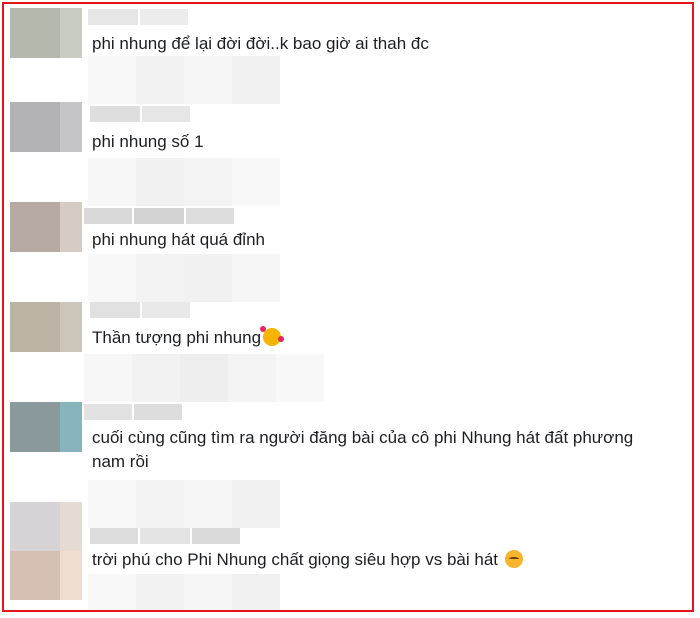  I want to click on comment-text: phi nhung số 1, so click(148, 141).